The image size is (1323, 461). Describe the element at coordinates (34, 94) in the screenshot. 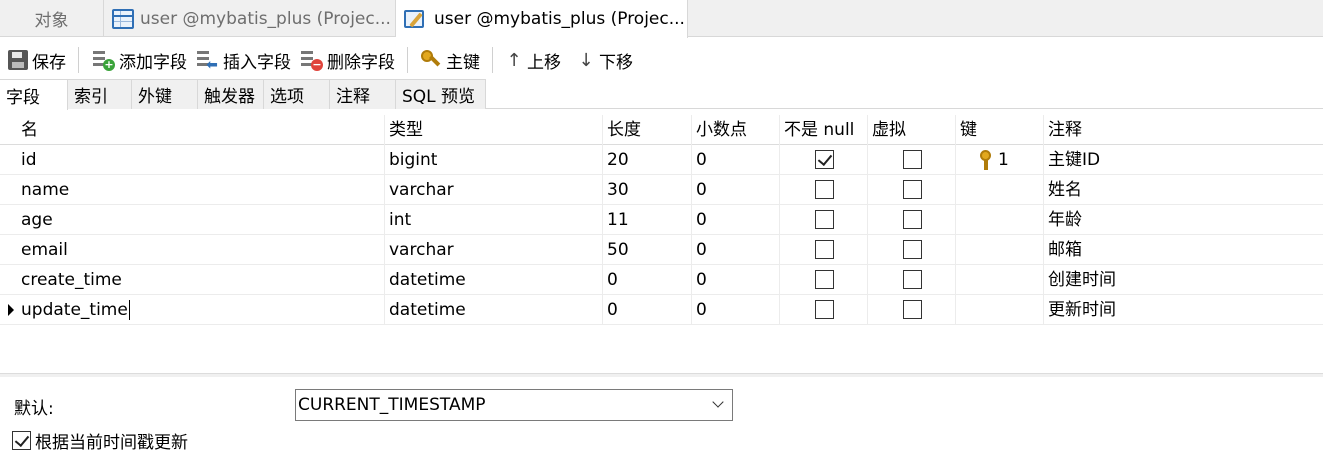

I see `tab-fields: 字段` at that location.